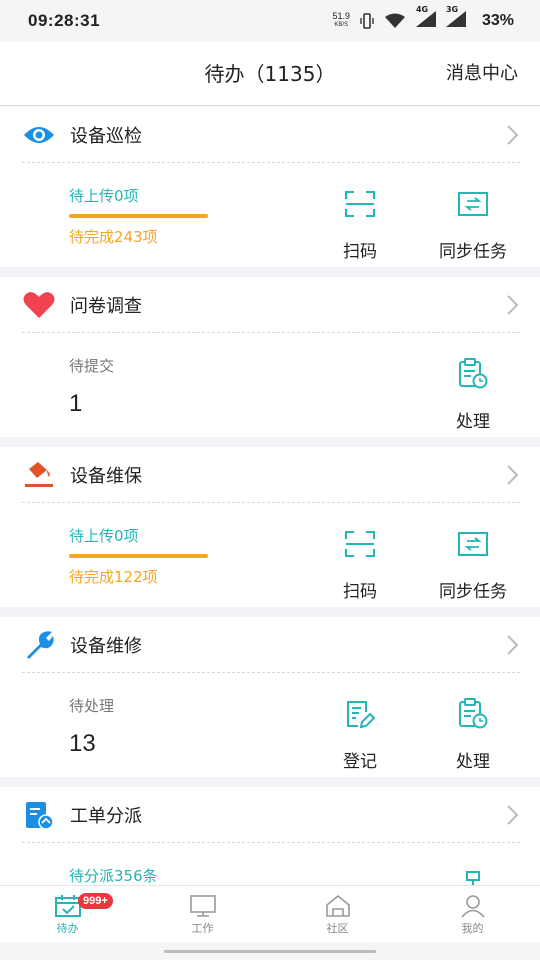  What do you see at coordinates (482, 74) in the screenshot?
I see `message-center-link: 消息中心` at bounding box center [482, 74].